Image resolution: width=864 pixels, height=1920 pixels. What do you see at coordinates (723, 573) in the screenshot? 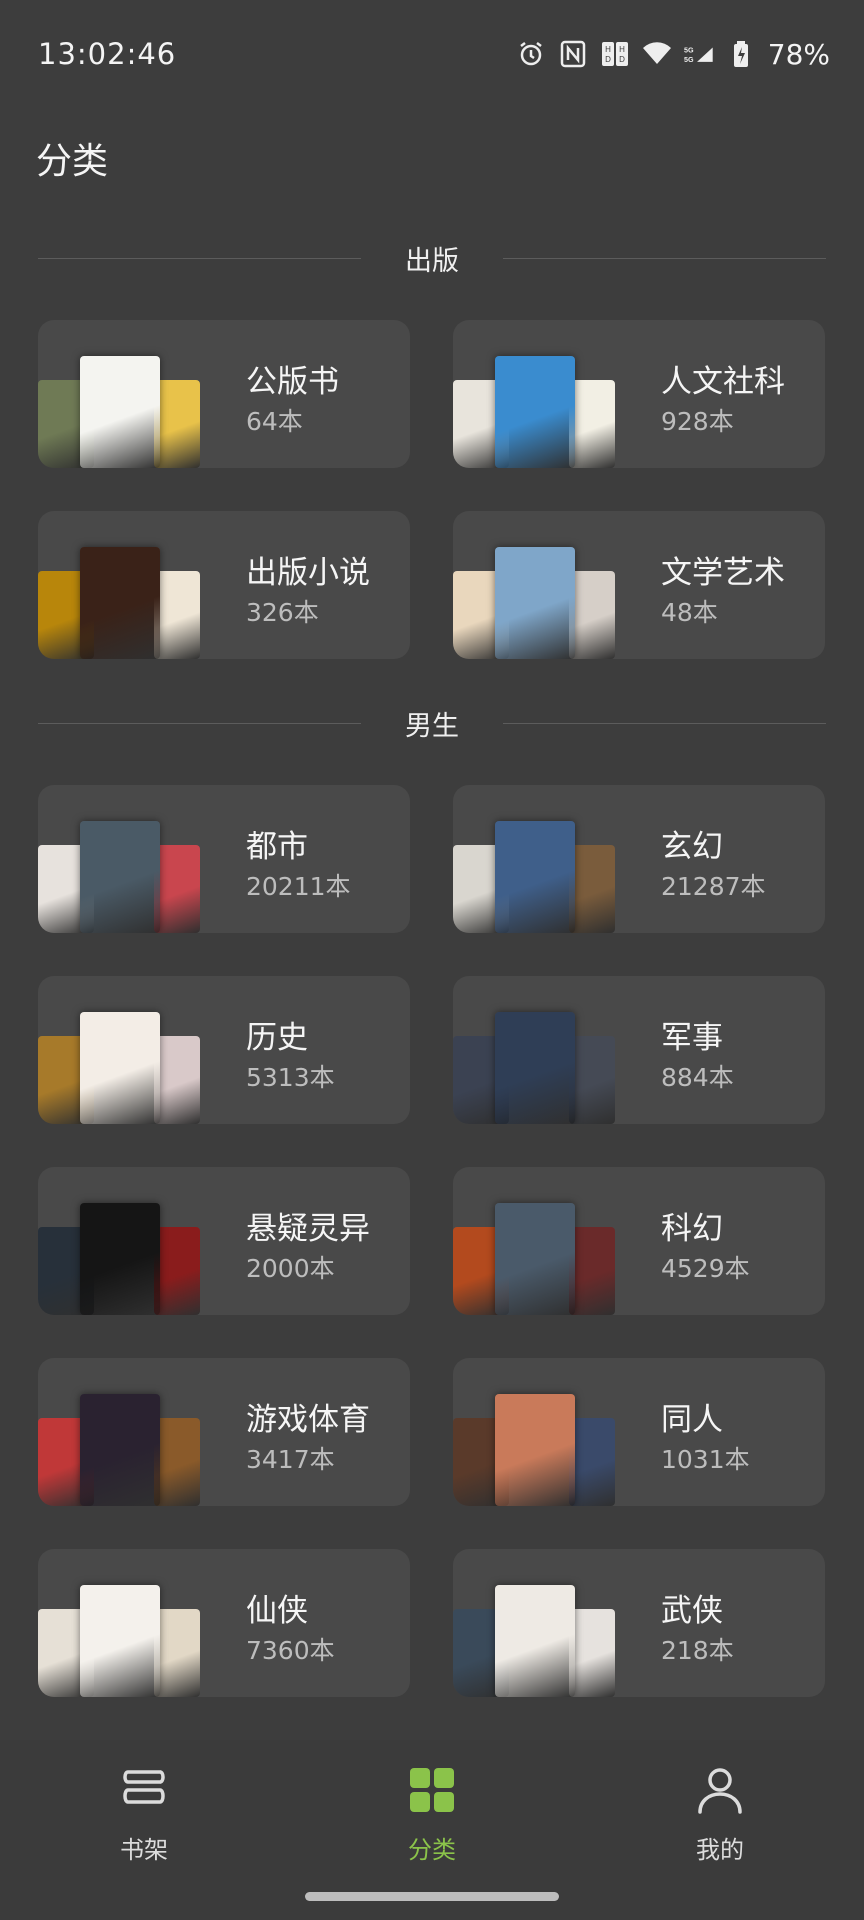
I see `category-name: 文学艺术` at bounding box center [723, 573].